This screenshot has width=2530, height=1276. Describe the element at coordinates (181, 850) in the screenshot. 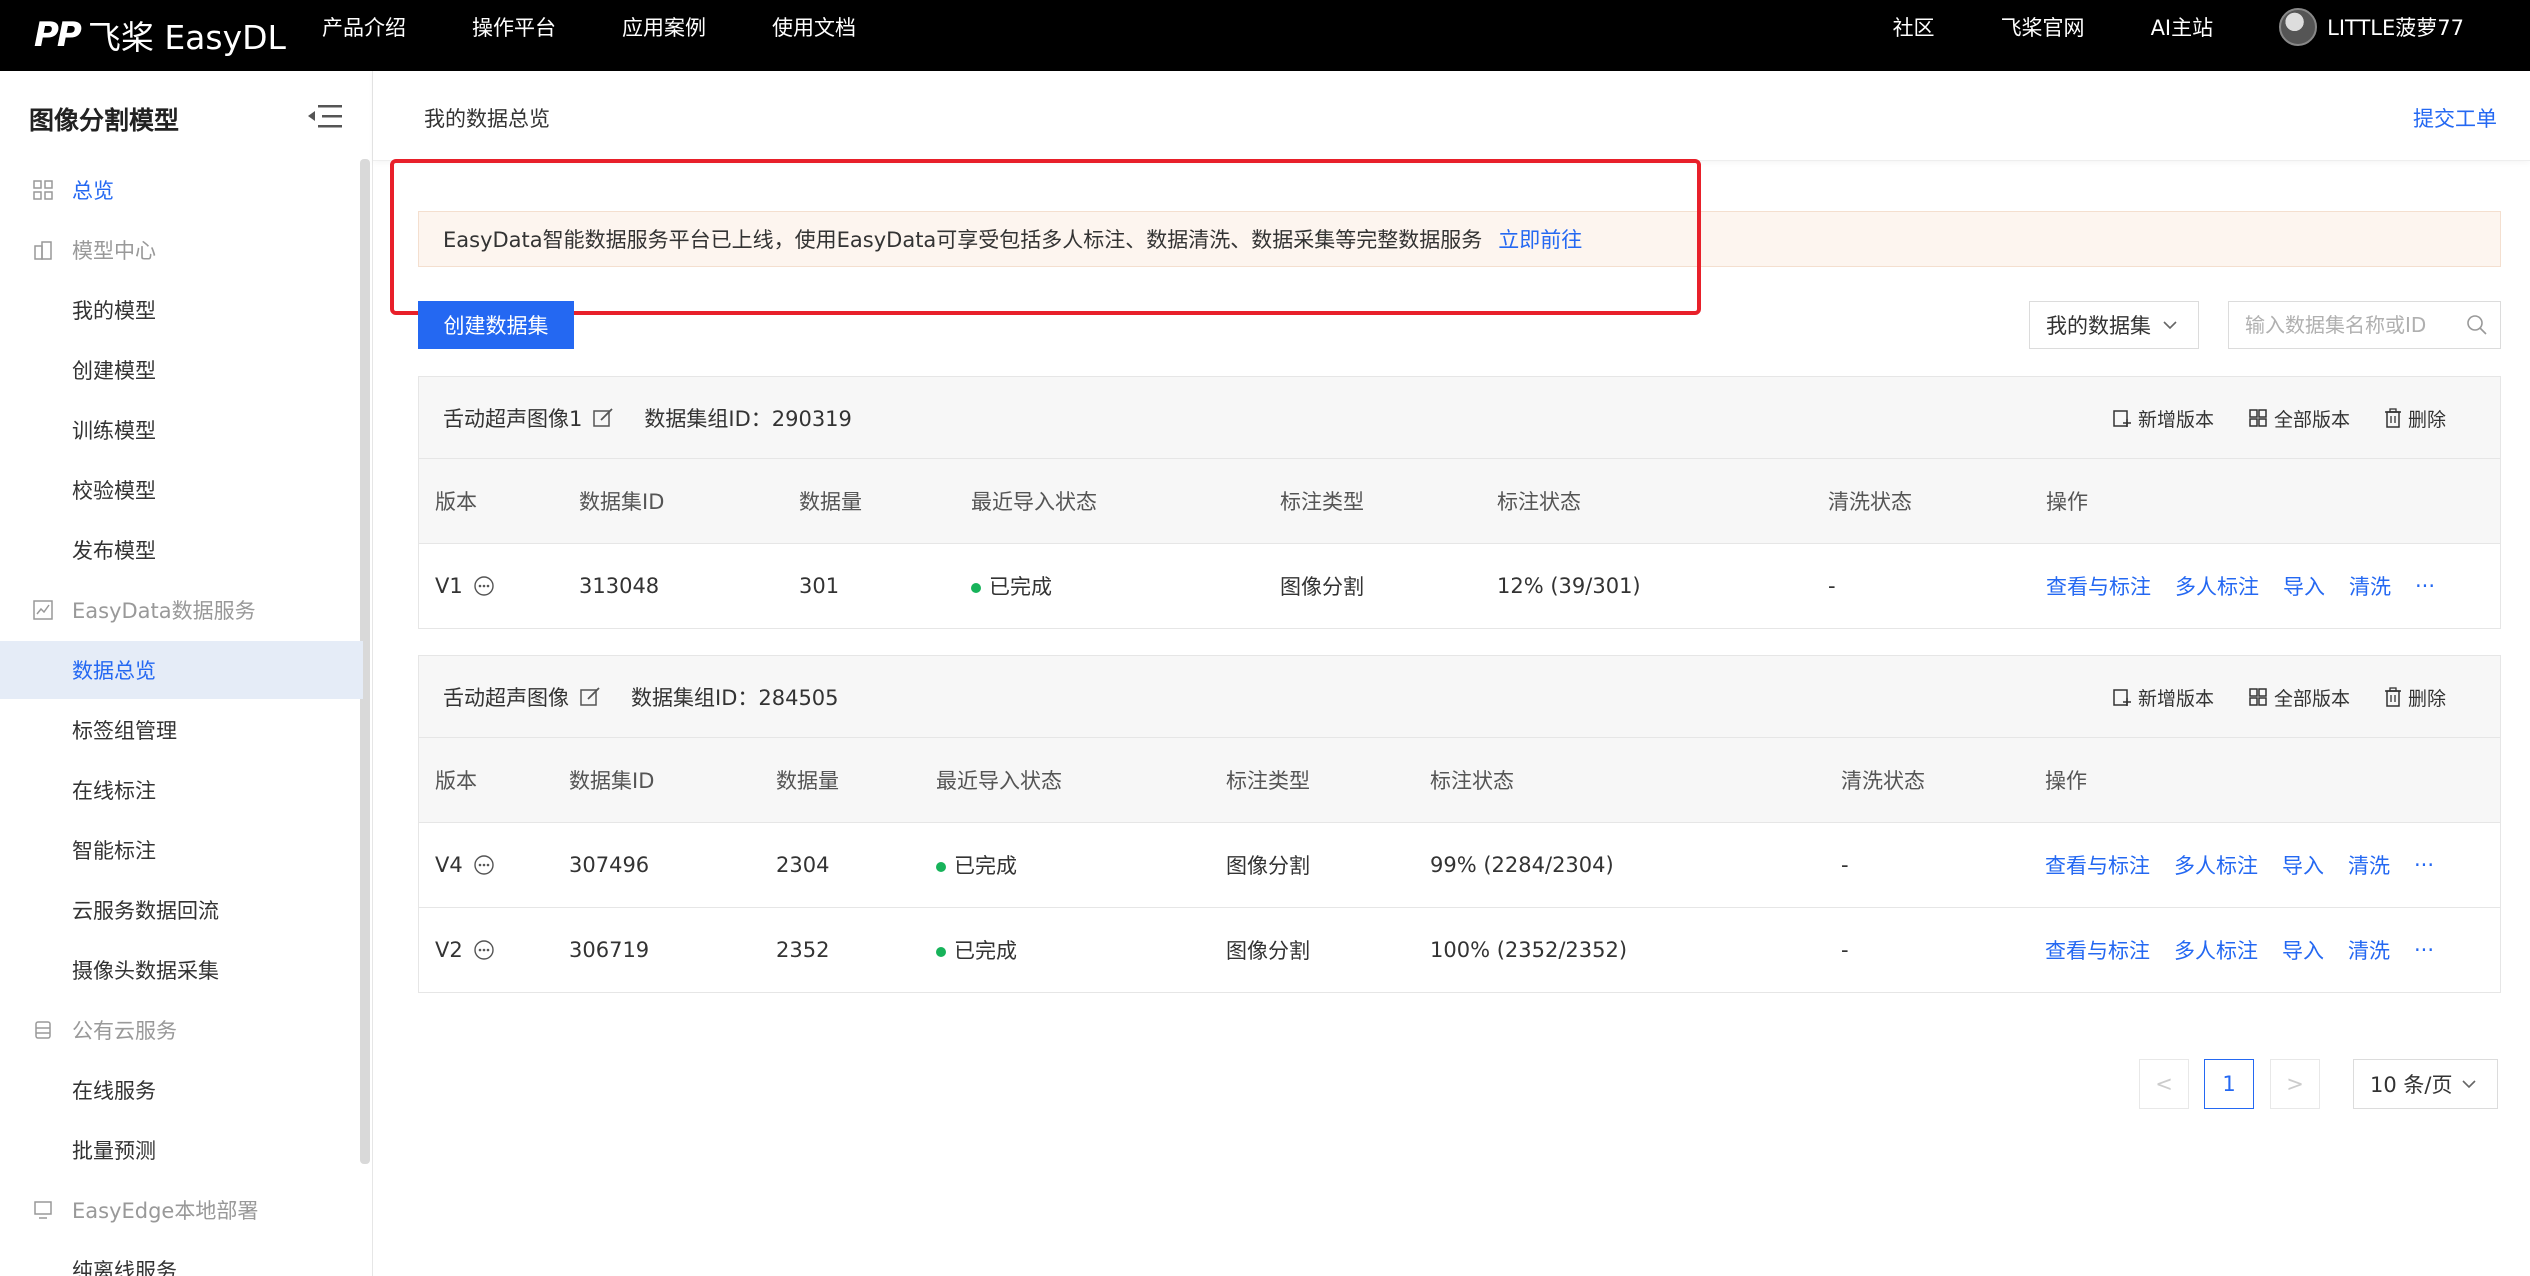

I see `sidebar-item-smart-labeling: 智能标注` at that location.